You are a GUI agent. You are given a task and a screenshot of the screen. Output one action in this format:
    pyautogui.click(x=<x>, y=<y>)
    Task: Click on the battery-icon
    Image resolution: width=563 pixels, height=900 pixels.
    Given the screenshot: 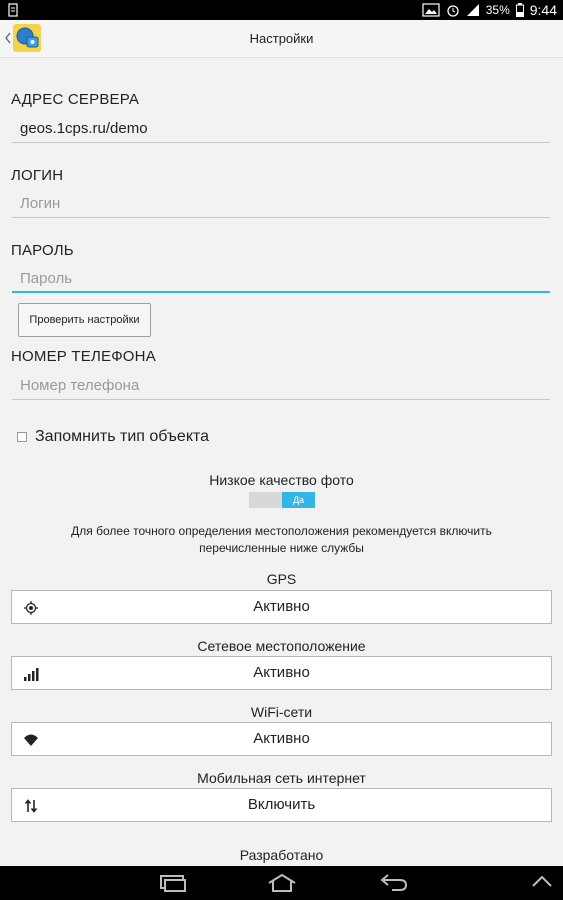 What is the action you would take?
    pyautogui.click(x=519, y=10)
    